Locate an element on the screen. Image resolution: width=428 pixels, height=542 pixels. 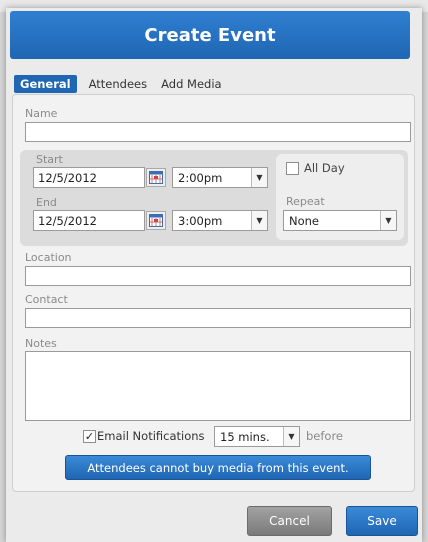
contact-input is located at coordinates (218, 318).